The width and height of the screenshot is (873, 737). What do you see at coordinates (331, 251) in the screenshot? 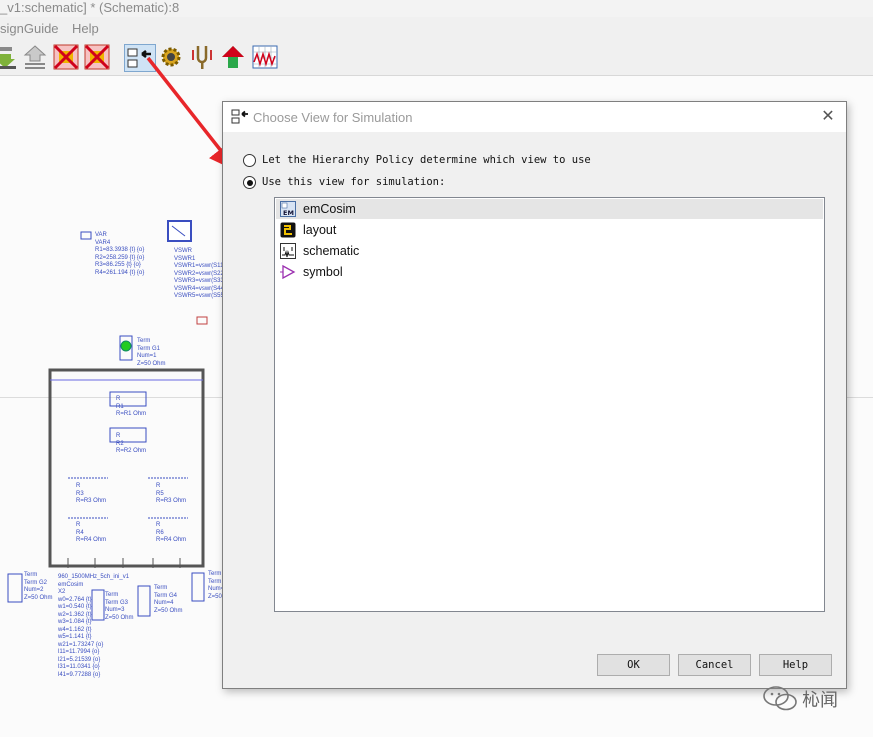
I see `list-item-label: schematic` at bounding box center [331, 251].